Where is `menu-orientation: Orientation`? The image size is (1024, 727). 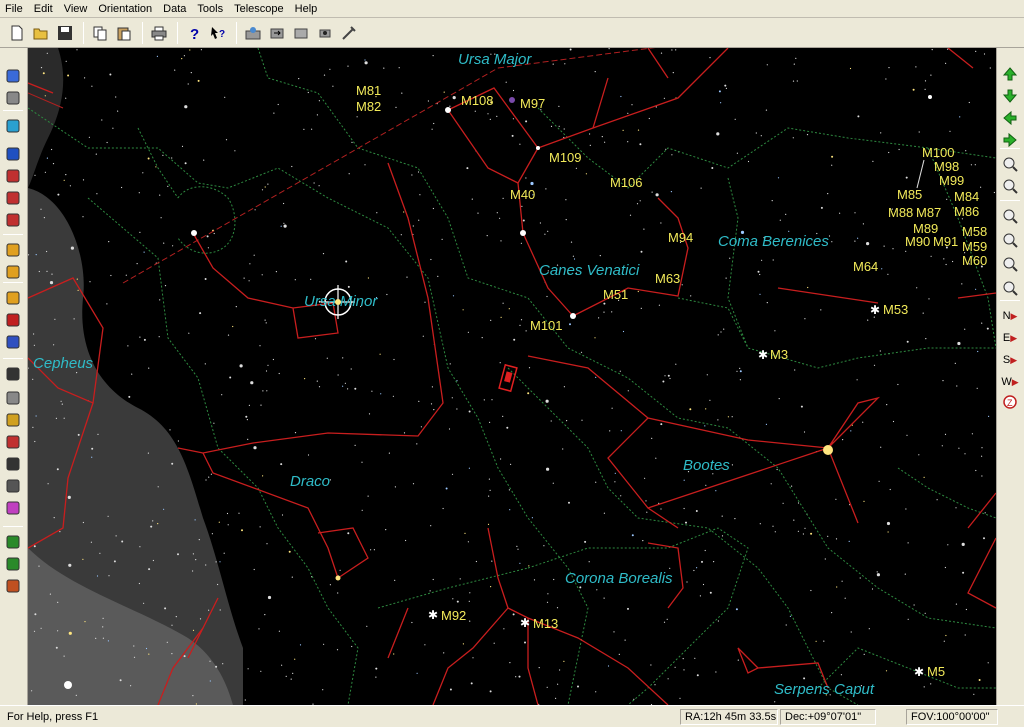 menu-orientation: Orientation is located at coordinates (125, 9).